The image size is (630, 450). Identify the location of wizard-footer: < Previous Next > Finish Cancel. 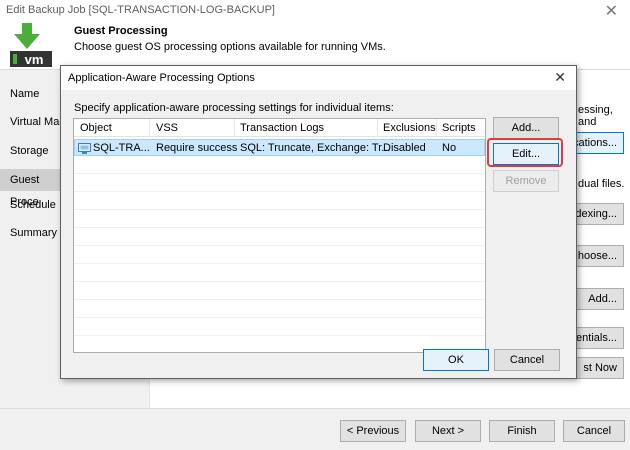
(315, 429).